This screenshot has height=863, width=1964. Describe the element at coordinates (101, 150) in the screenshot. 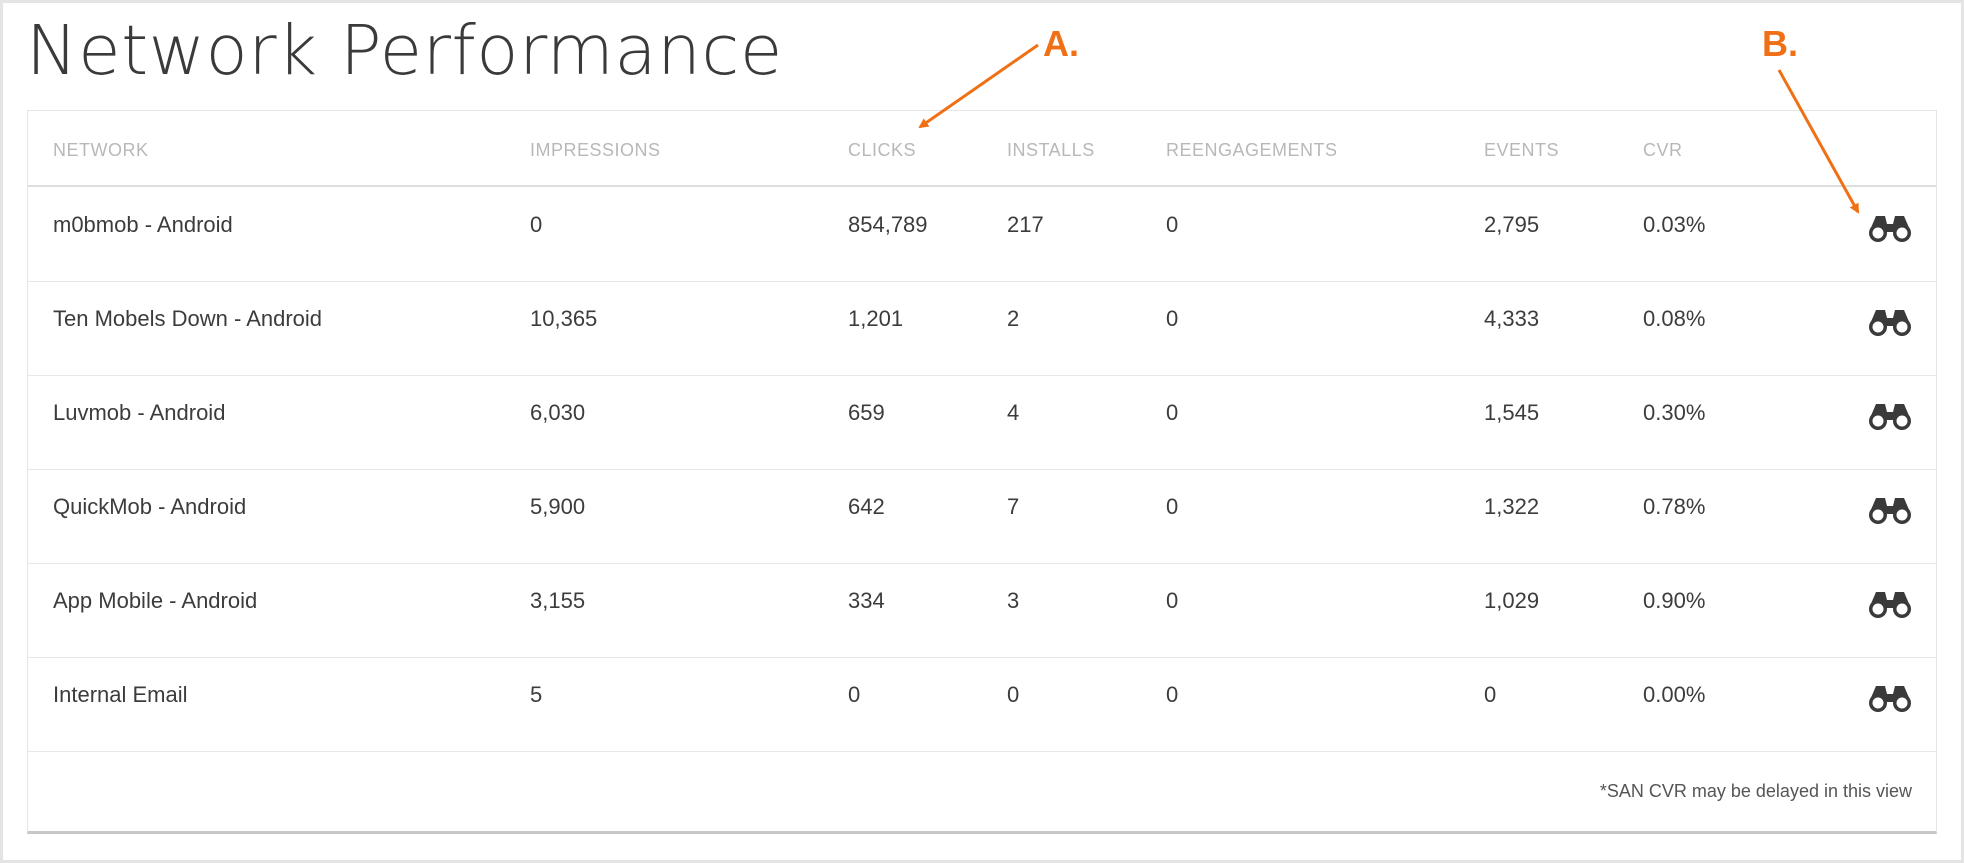

I see `column-header-network: NETWORK` at that location.